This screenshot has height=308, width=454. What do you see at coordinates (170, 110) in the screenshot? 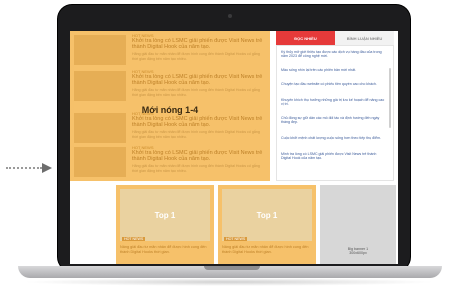
I see `hot-section-label: Mới nóng 1-4` at bounding box center [170, 110].